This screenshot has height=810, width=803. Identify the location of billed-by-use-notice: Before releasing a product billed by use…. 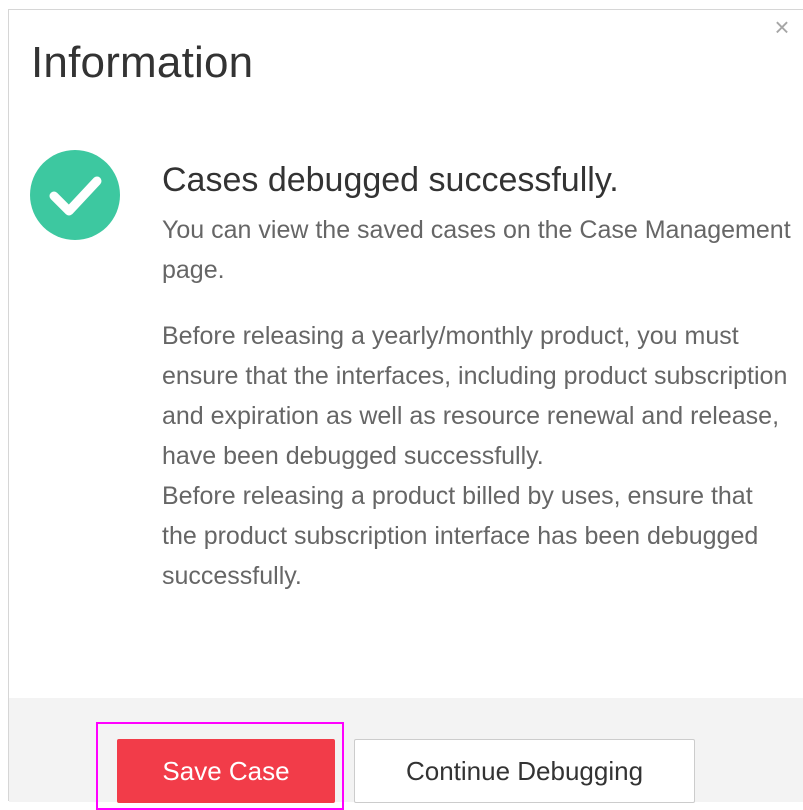
(460, 536).